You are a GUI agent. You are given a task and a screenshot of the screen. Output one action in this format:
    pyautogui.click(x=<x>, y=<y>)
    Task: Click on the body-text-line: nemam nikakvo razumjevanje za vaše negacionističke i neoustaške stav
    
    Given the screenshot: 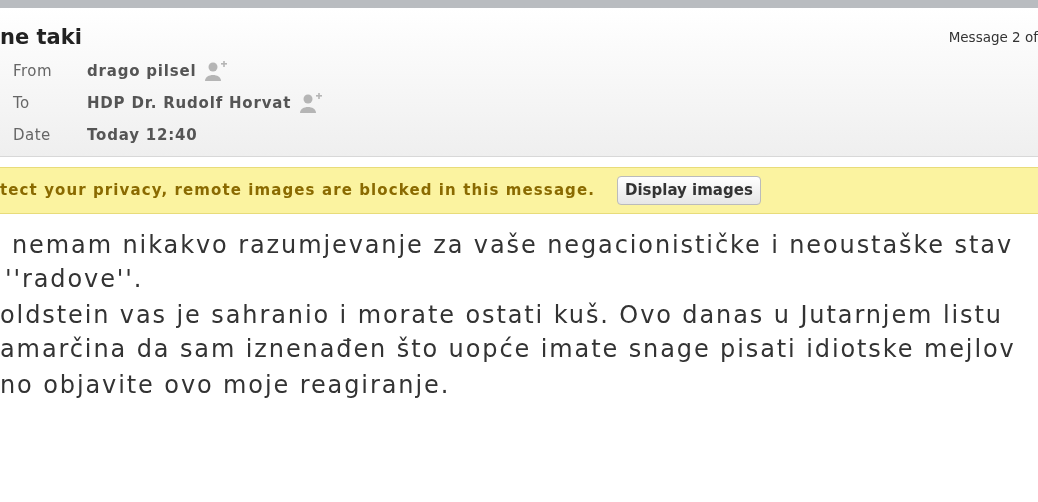 What is the action you would take?
    pyautogui.click(x=512, y=245)
    